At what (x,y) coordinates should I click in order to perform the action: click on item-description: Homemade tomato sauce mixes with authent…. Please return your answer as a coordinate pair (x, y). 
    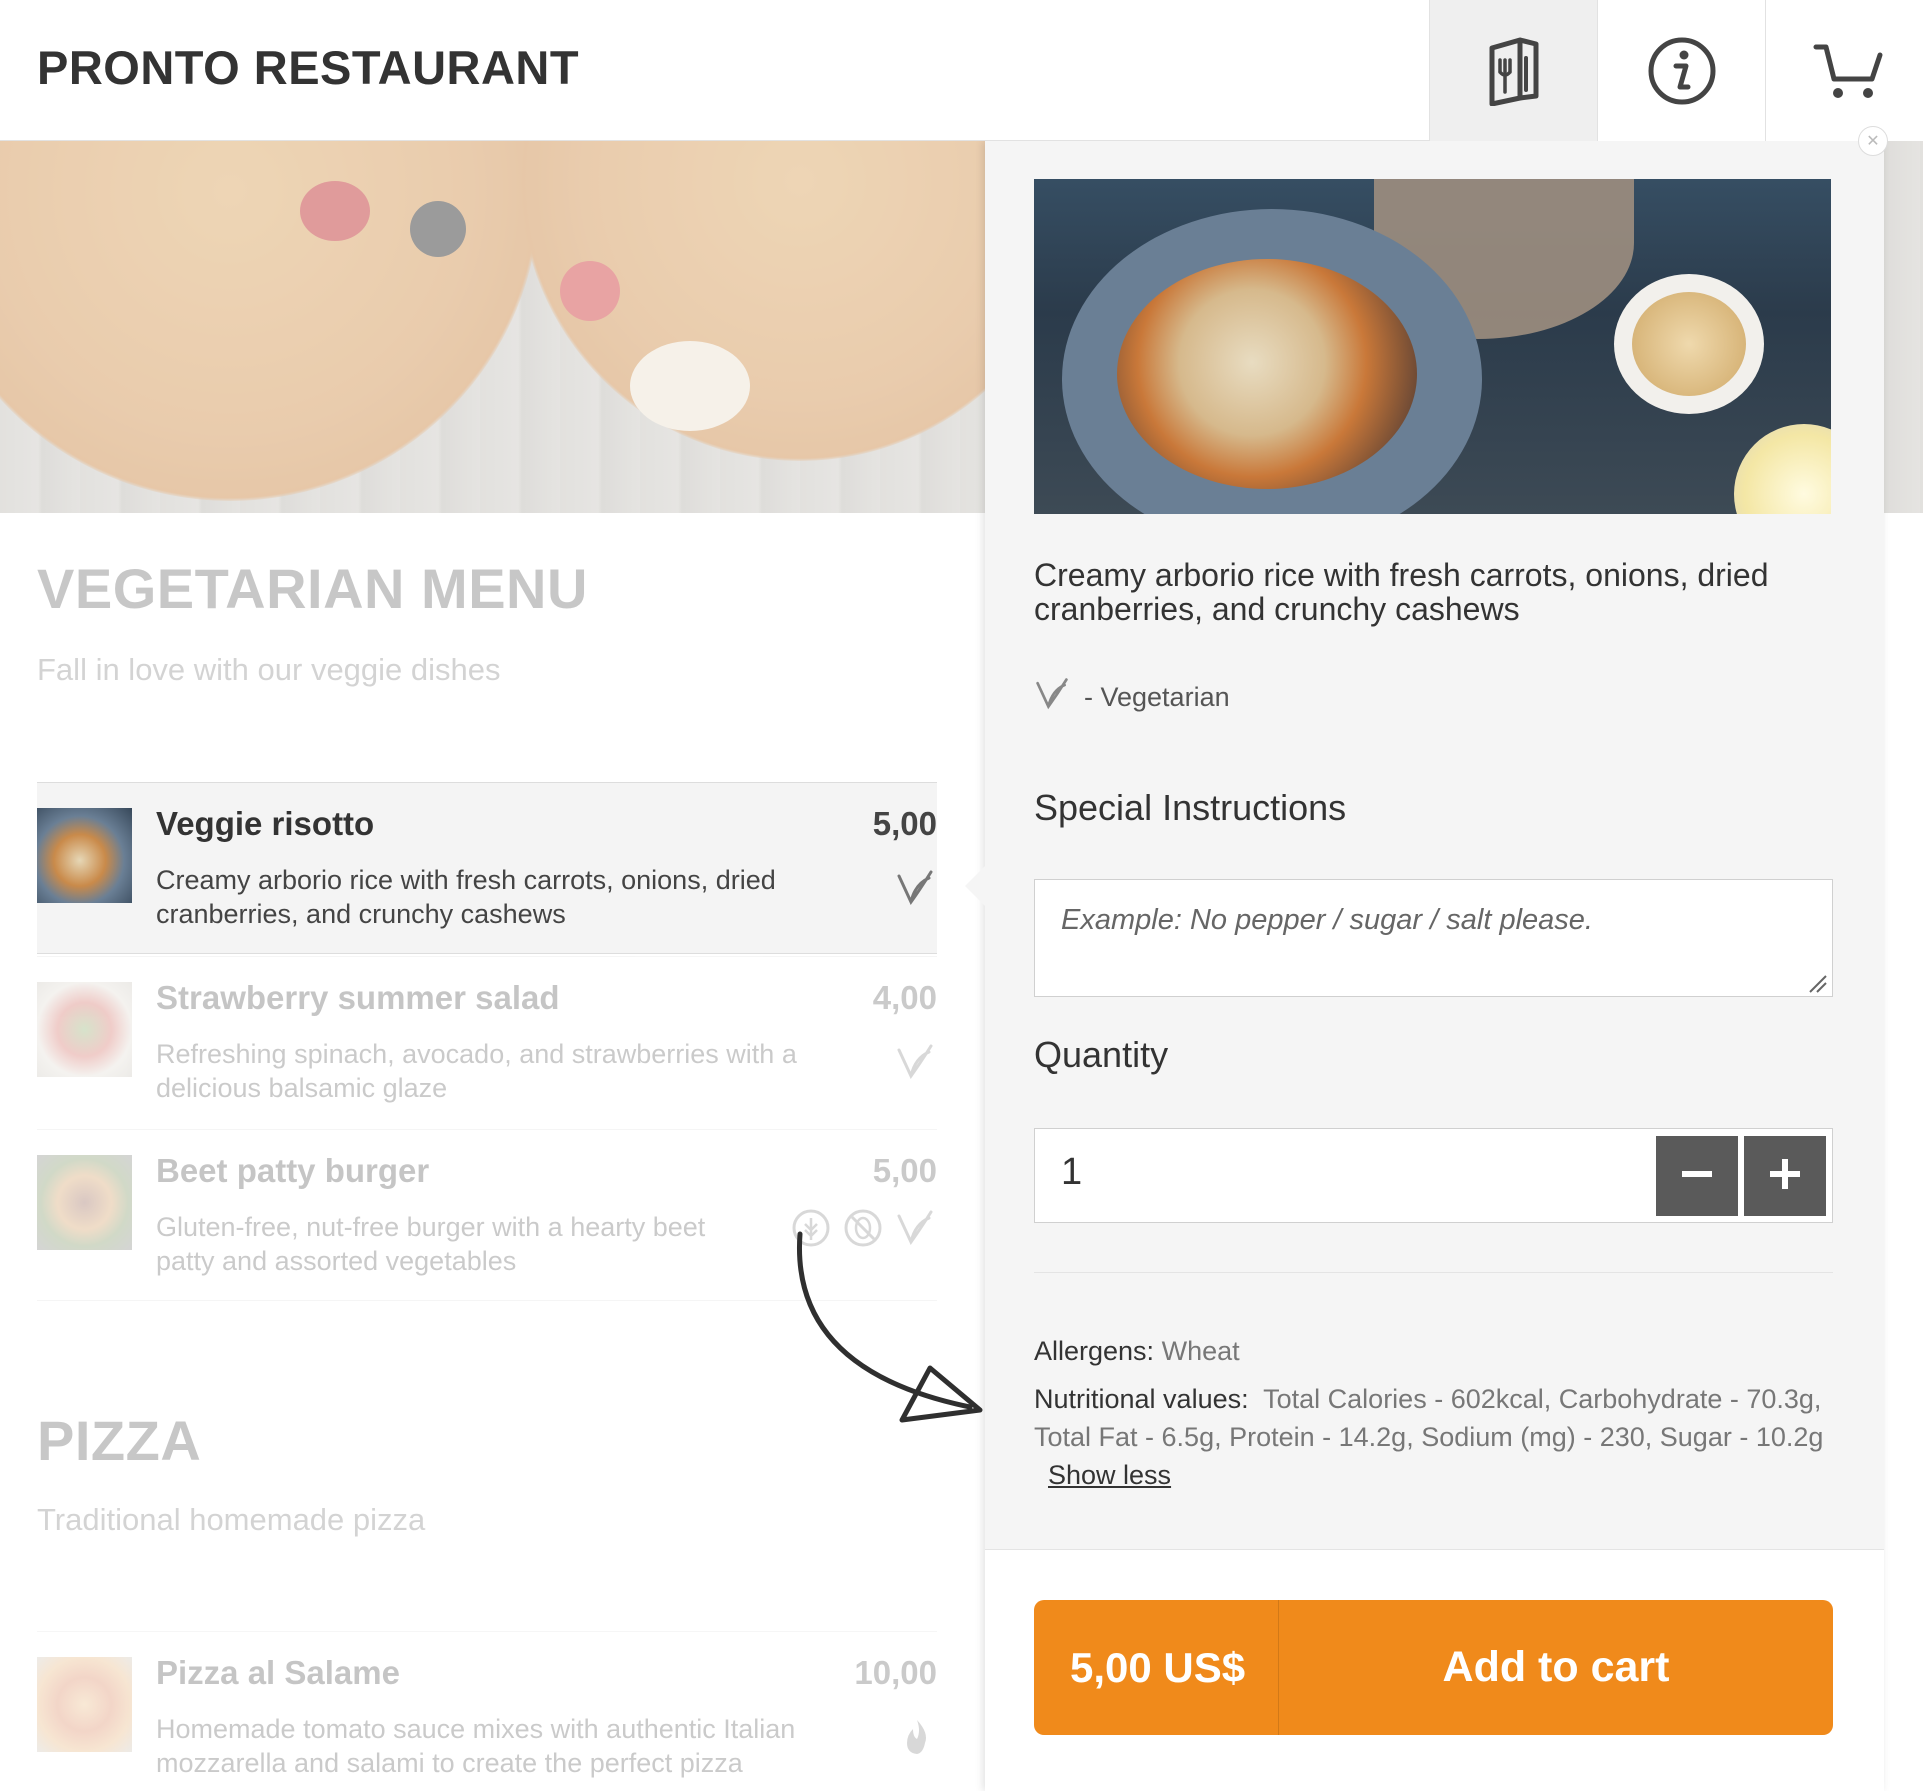
    Looking at the image, I should click on (476, 1746).